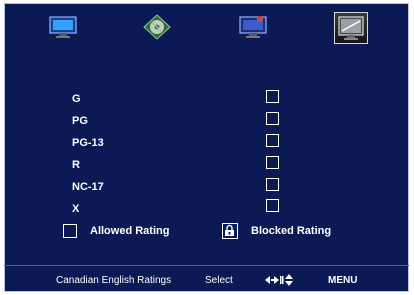 This screenshot has width=414, height=295. Describe the element at coordinates (272, 140) in the screenshot. I see `rating-checkbox-pg13` at that location.